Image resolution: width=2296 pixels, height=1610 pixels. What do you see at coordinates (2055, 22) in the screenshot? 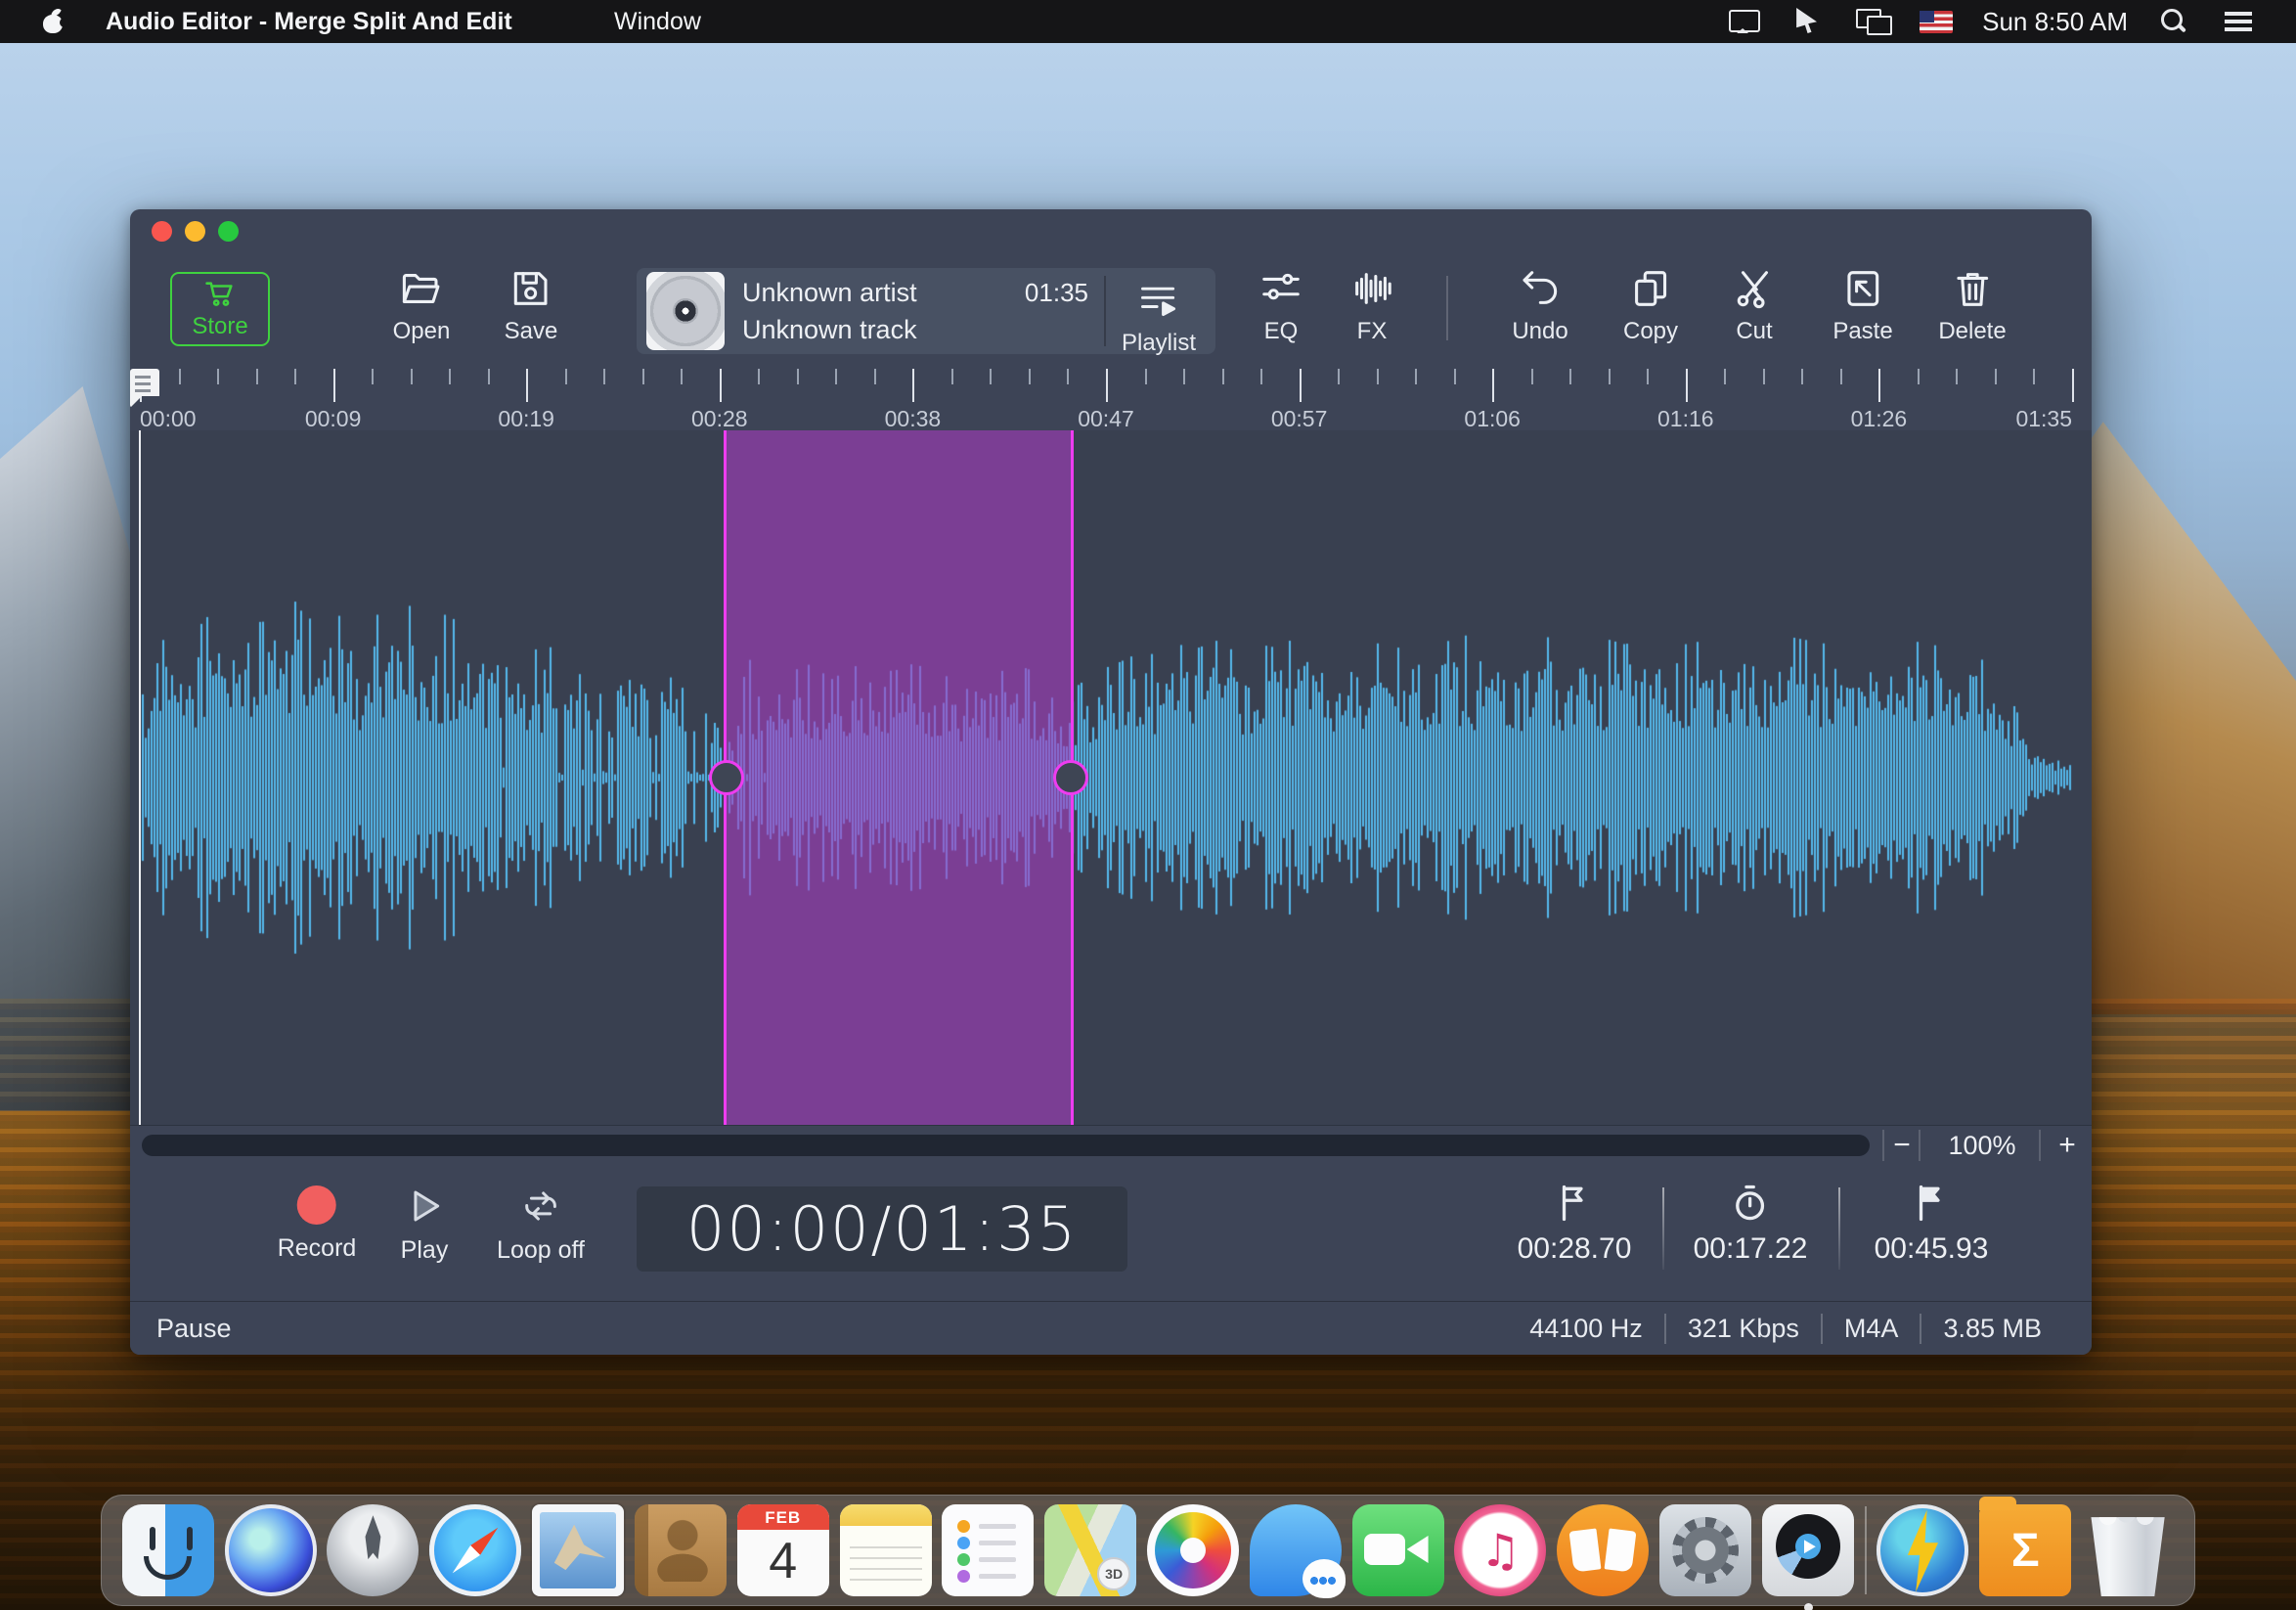
I see `menu-clock: Sun 8:50 AM` at bounding box center [2055, 22].